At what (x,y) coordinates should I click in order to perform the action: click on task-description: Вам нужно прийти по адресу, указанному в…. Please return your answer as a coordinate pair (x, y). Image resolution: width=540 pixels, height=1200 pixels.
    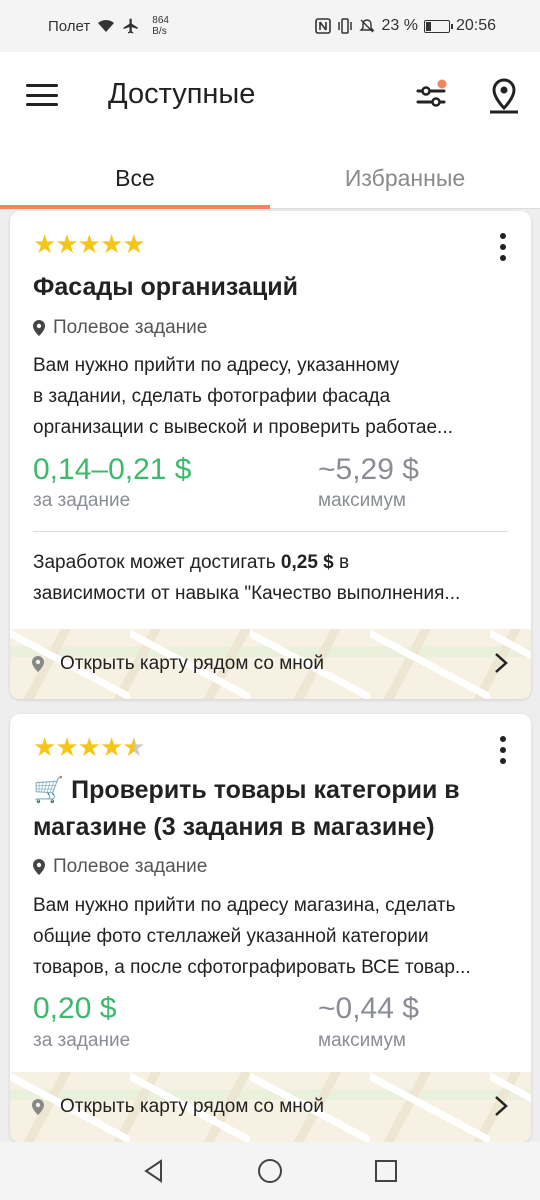
    Looking at the image, I should click on (272, 396).